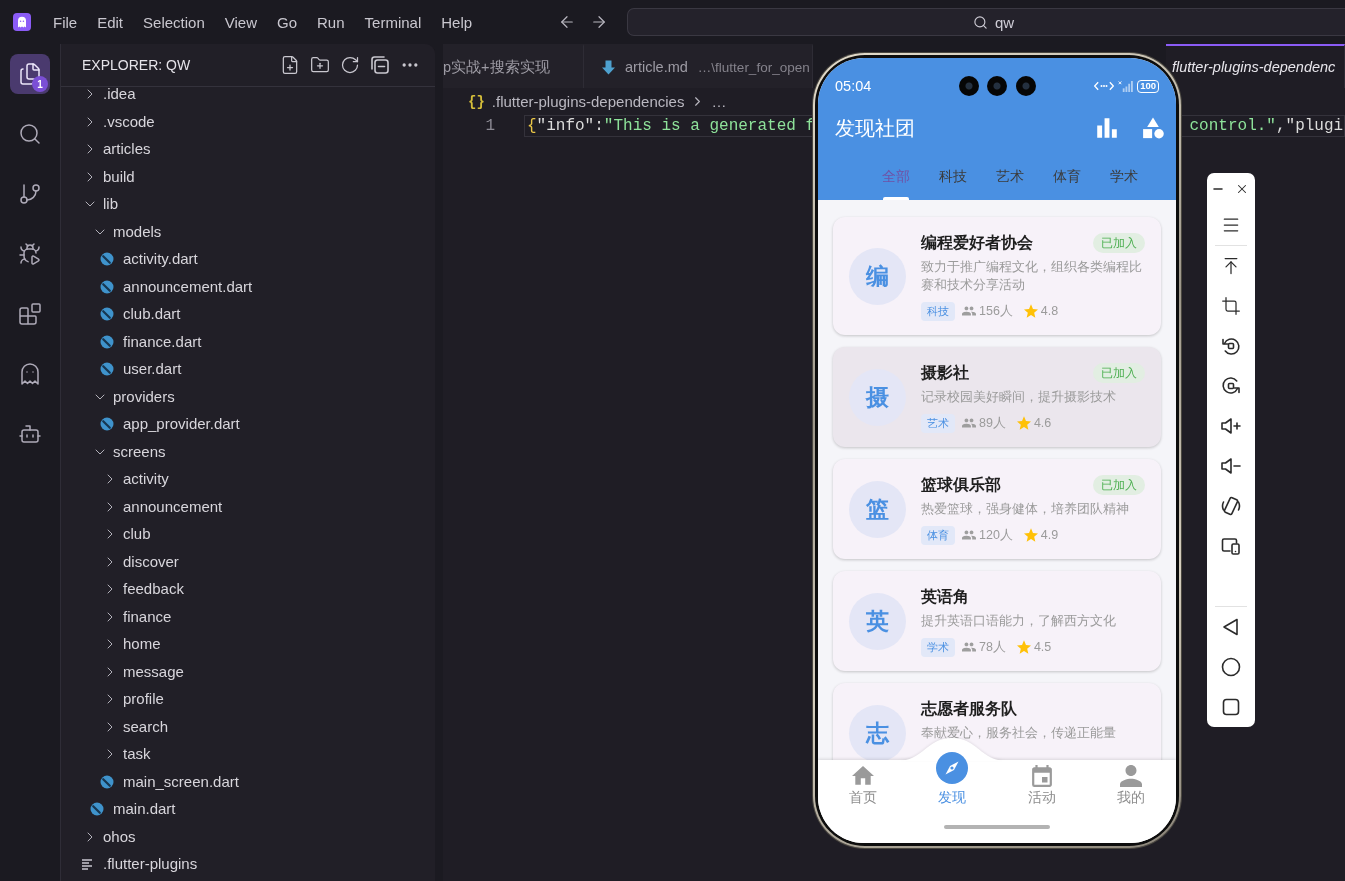 This screenshot has width=1345, height=881. Describe the element at coordinates (152, 369) in the screenshot. I see `file-name: user.dart` at that location.